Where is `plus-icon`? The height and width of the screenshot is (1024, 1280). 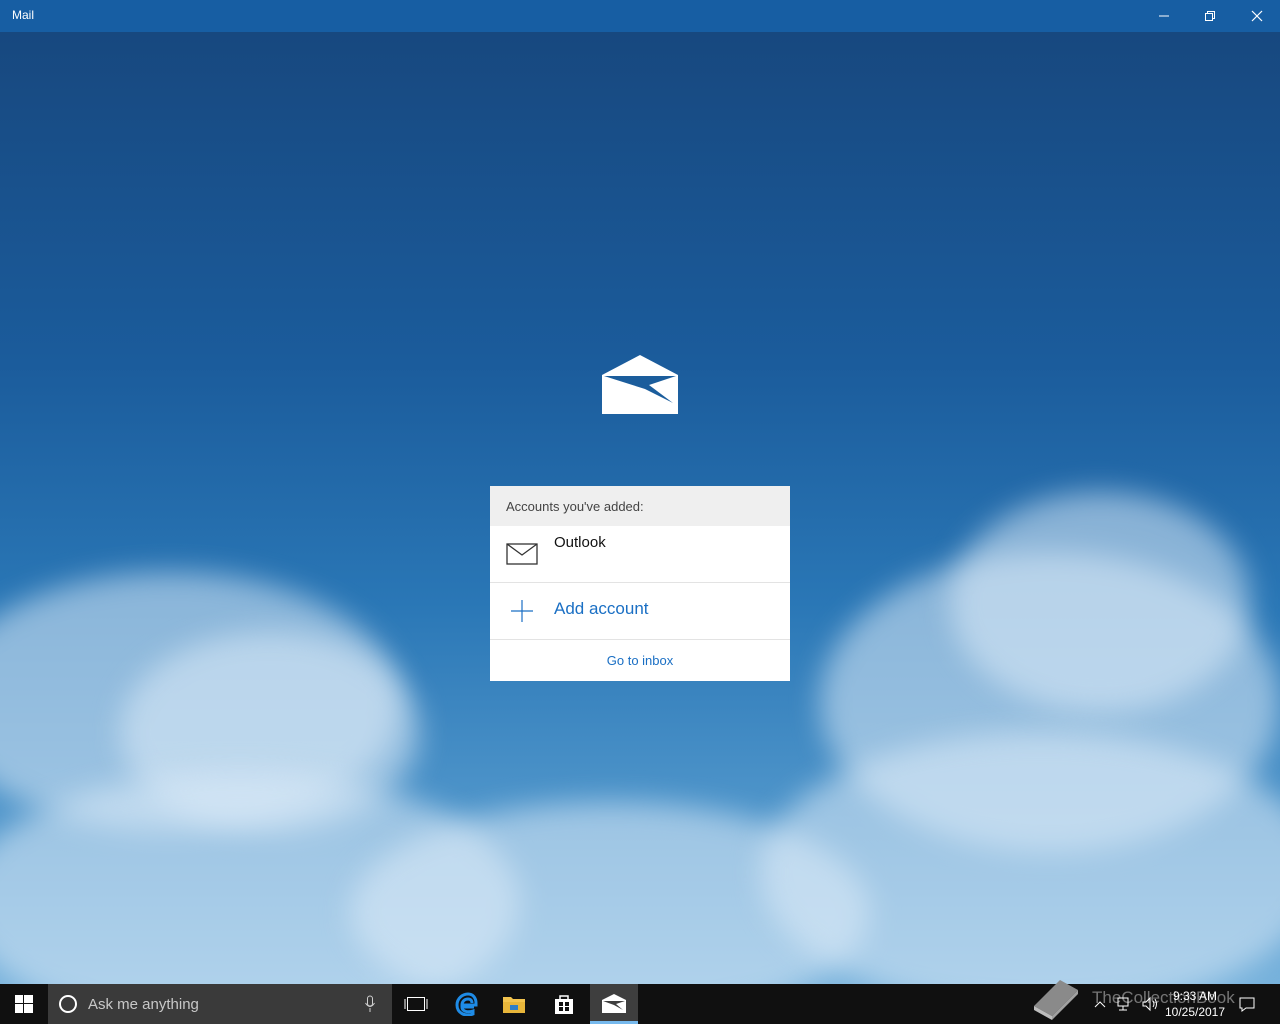
plus-icon is located at coordinates (522, 611).